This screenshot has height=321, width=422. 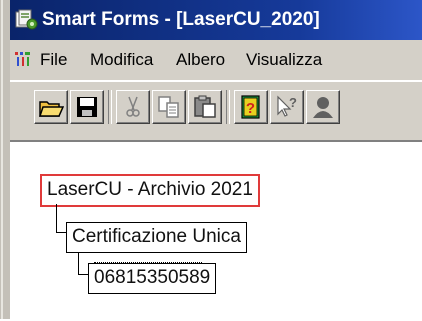 What do you see at coordinates (148, 262) in the screenshot?
I see `leaf-separator-line` at bounding box center [148, 262].